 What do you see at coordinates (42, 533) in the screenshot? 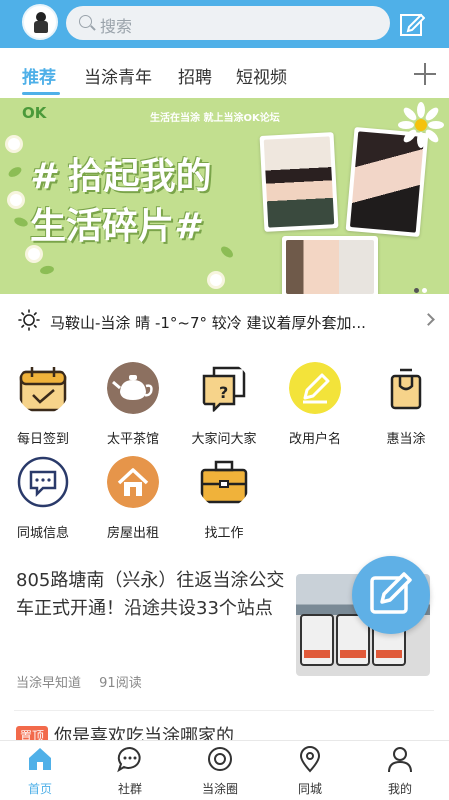
I see `grid-label: 同城信息` at bounding box center [42, 533].